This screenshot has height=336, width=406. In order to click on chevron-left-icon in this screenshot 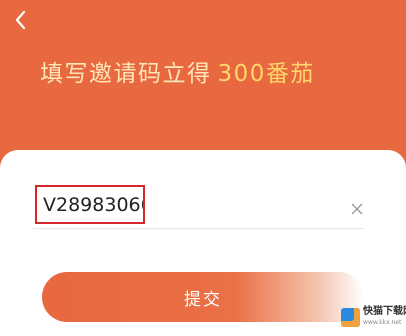, I will do `click(20, 20)`.